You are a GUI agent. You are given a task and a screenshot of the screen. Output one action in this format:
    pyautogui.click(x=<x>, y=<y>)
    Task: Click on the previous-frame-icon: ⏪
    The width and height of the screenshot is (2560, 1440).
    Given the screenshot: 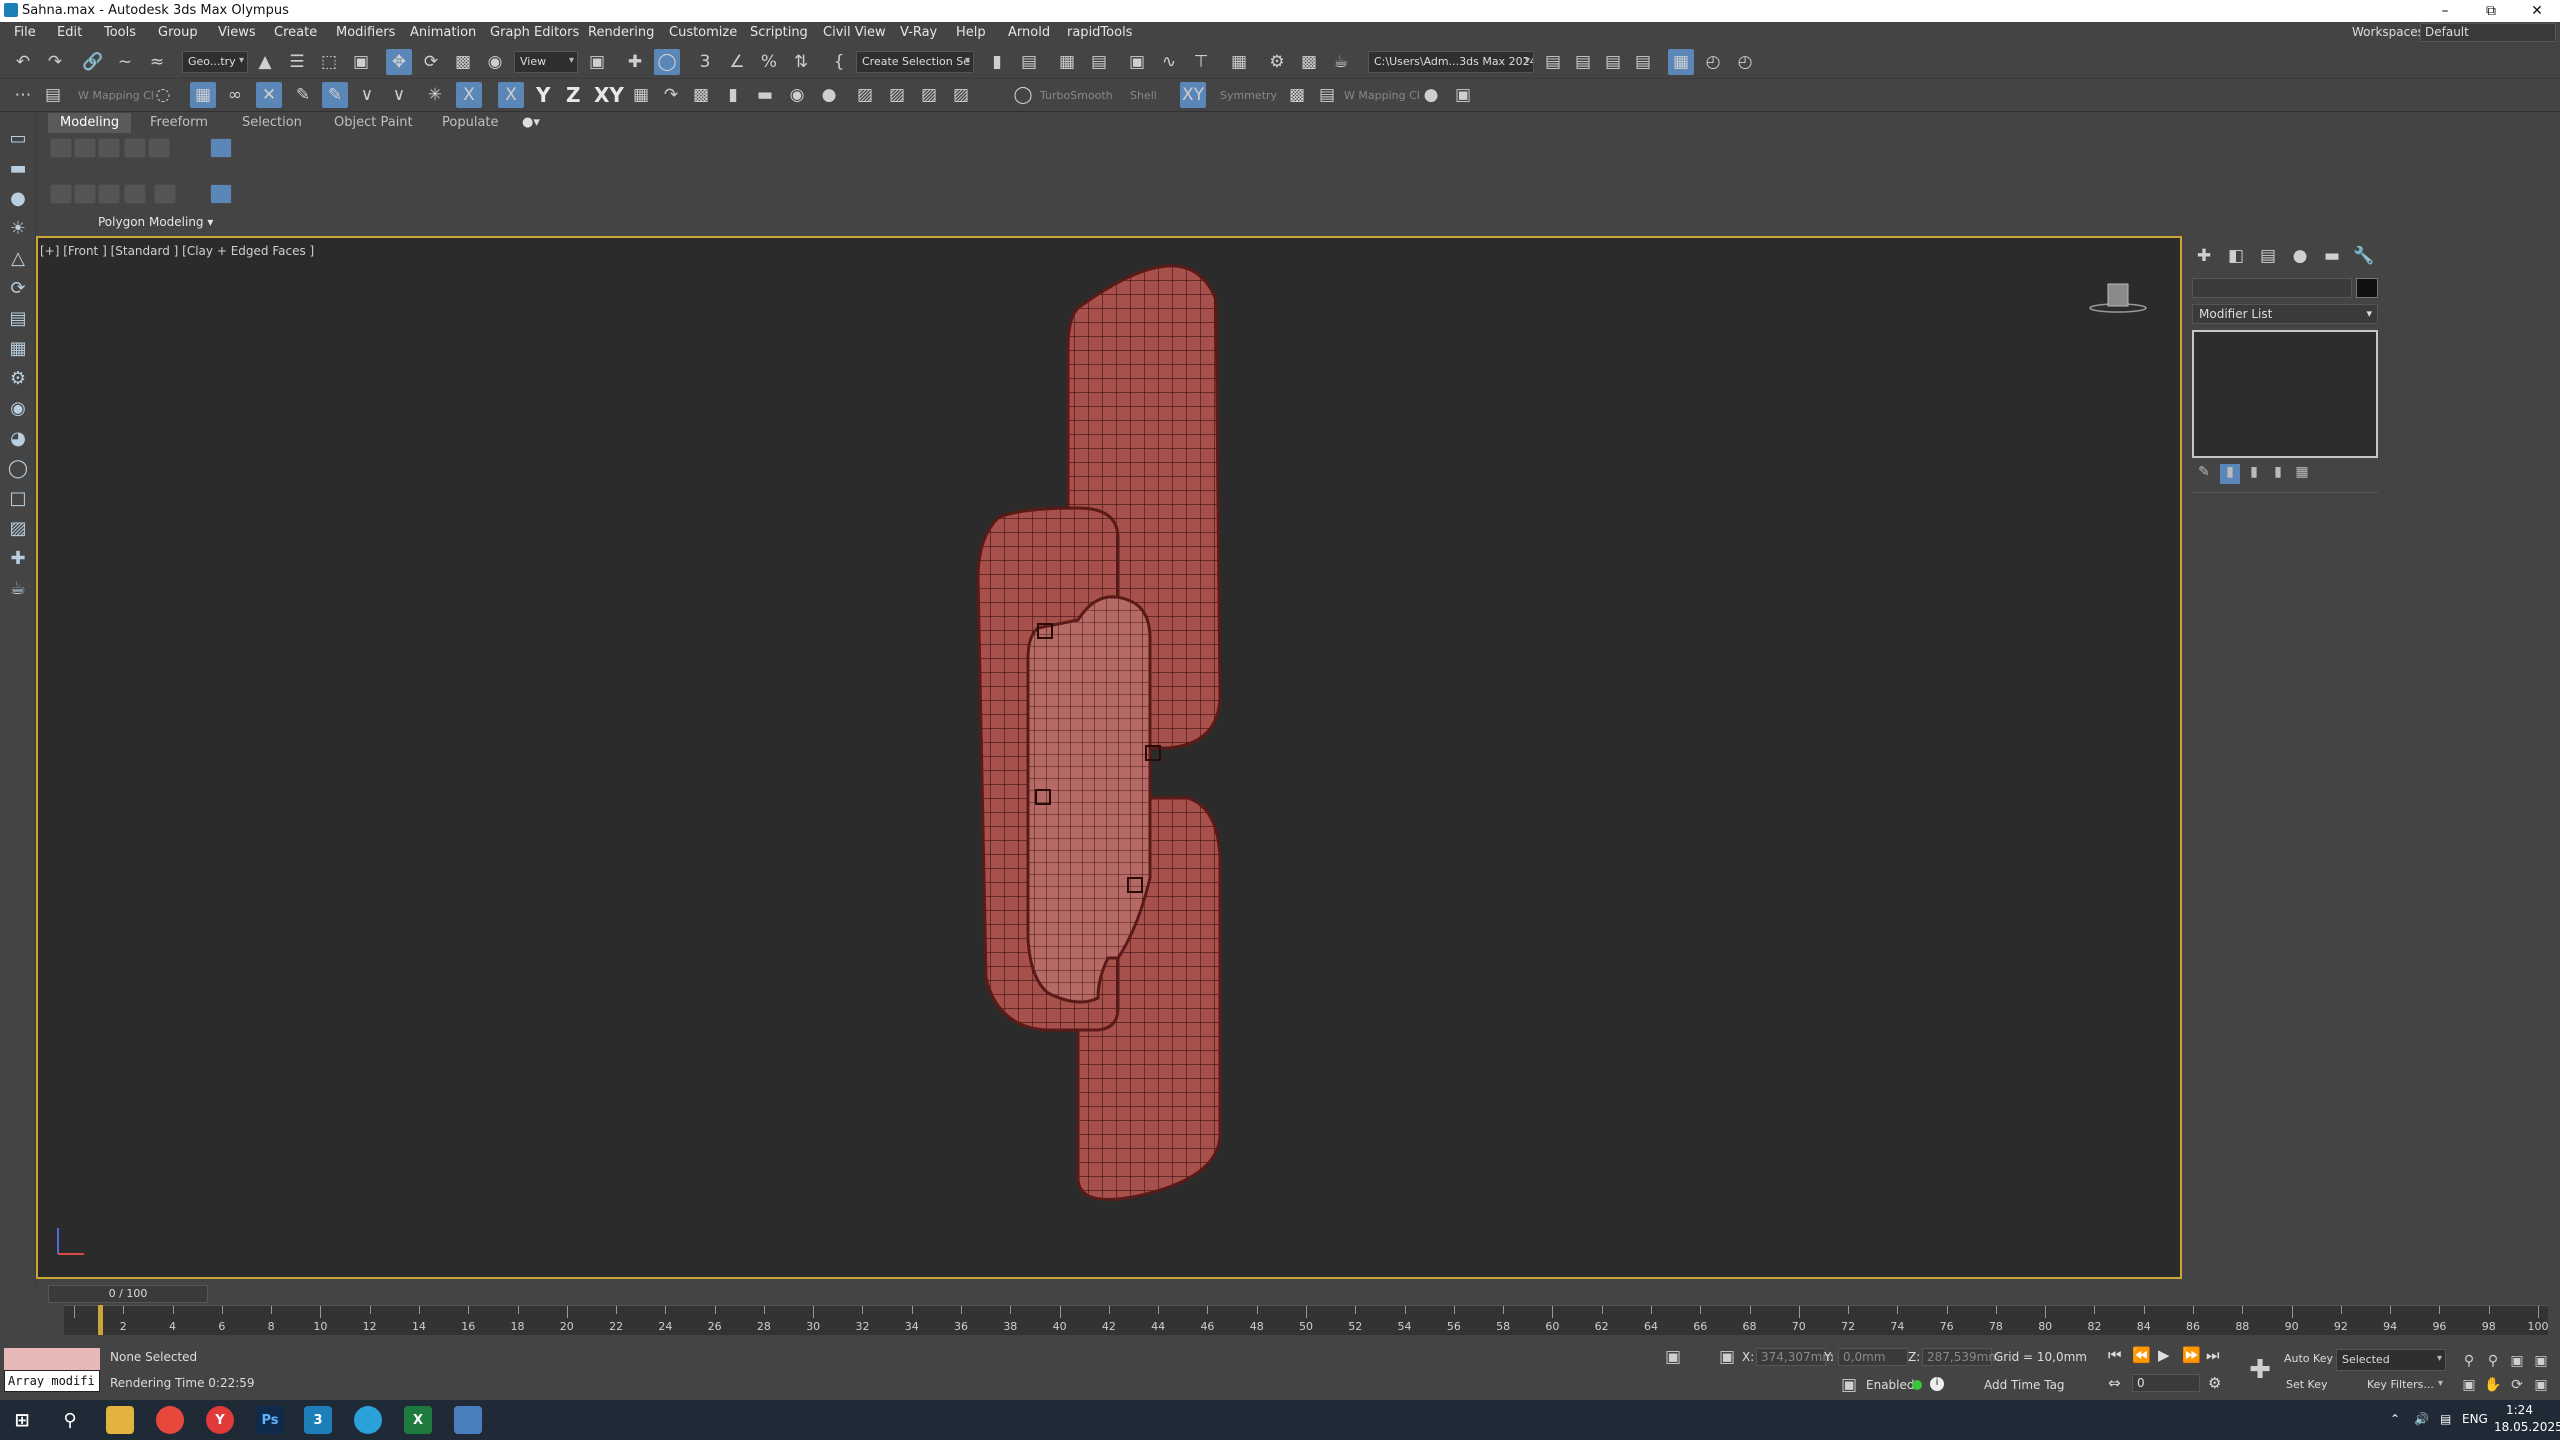 What is the action you would take?
    pyautogui.click(x=2141, y=1355)
    